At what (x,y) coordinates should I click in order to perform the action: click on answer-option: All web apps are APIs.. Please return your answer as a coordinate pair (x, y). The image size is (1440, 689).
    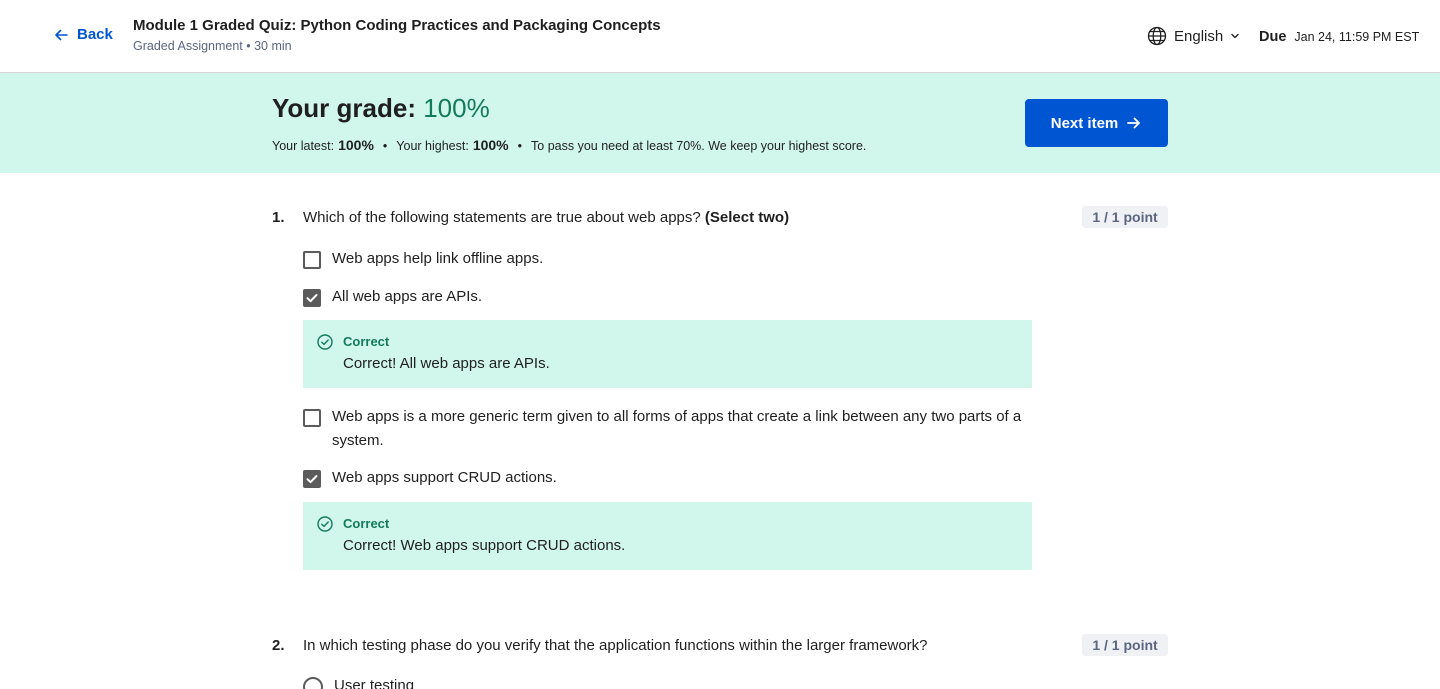
    Looking at the image, I should click on (668, 298).